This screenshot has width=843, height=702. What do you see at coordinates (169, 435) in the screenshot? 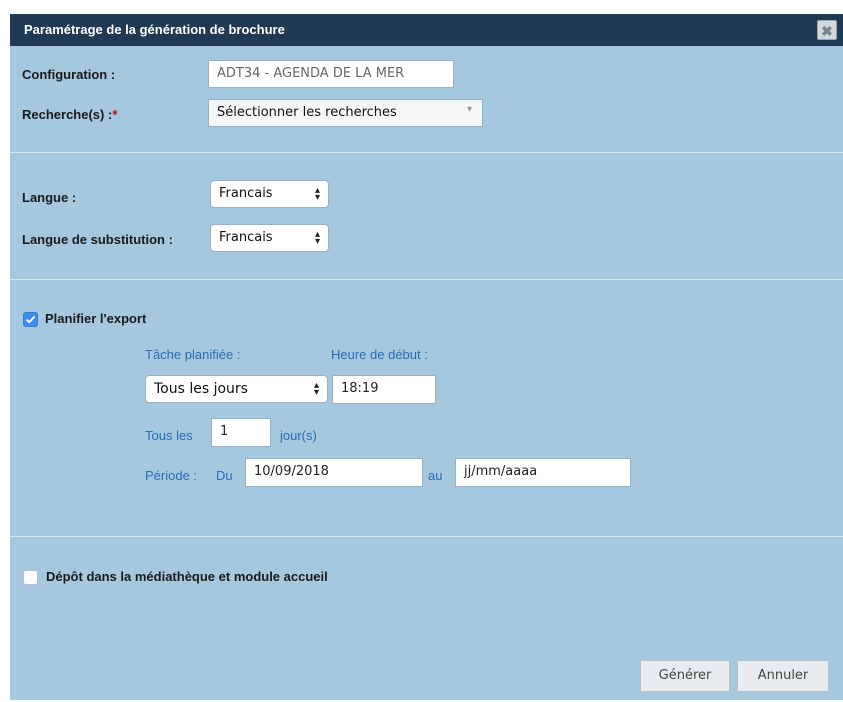
I see `tous-les-label: Tous les` at bounding box center [169, 435].